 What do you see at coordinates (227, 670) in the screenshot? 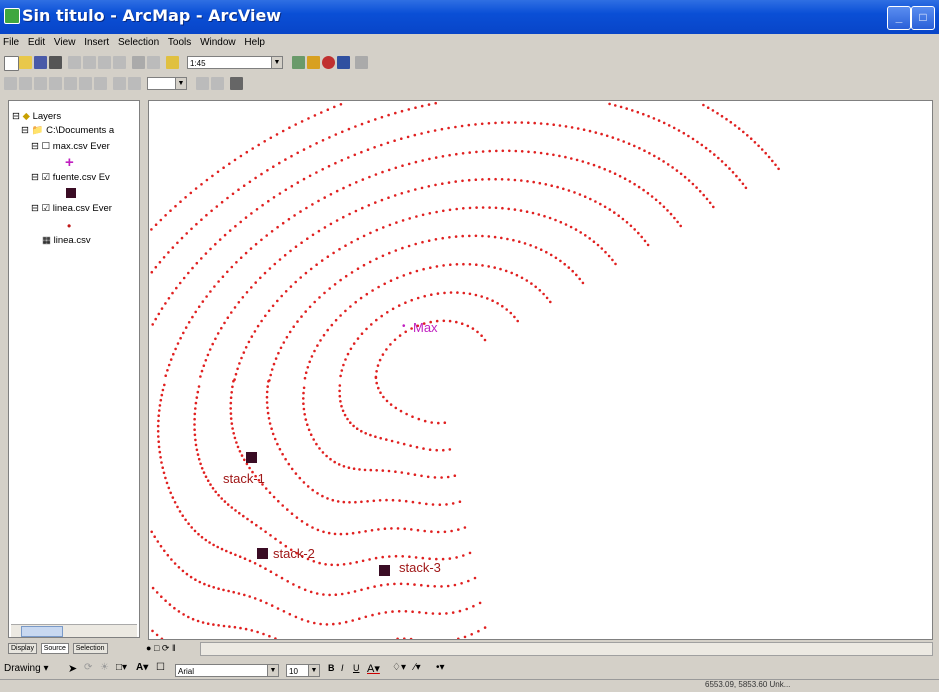
I see `font-name-combo: Arial ▼` at bounding box center [227, 670].